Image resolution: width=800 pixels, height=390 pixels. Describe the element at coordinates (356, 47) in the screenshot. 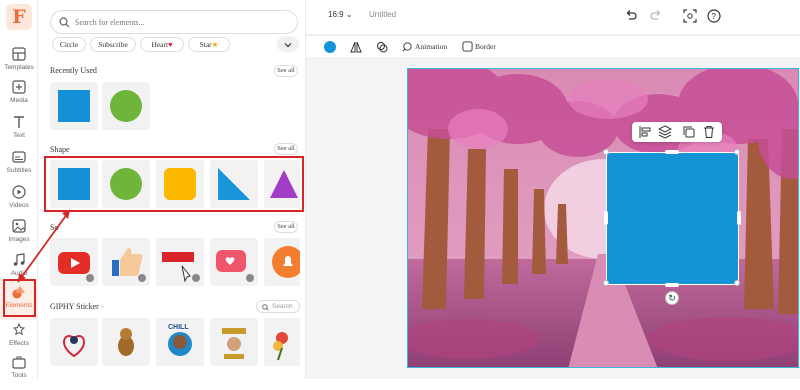

I see `flip-icon` at that location.